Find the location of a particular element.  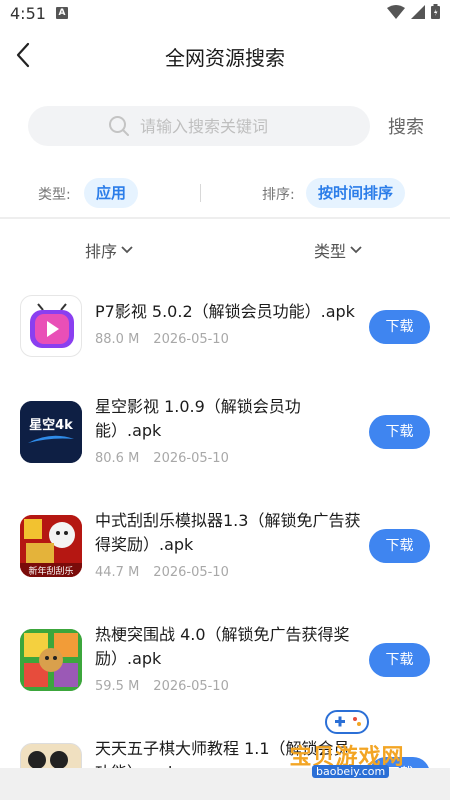

search-icon is located at coordinates (119, 126).